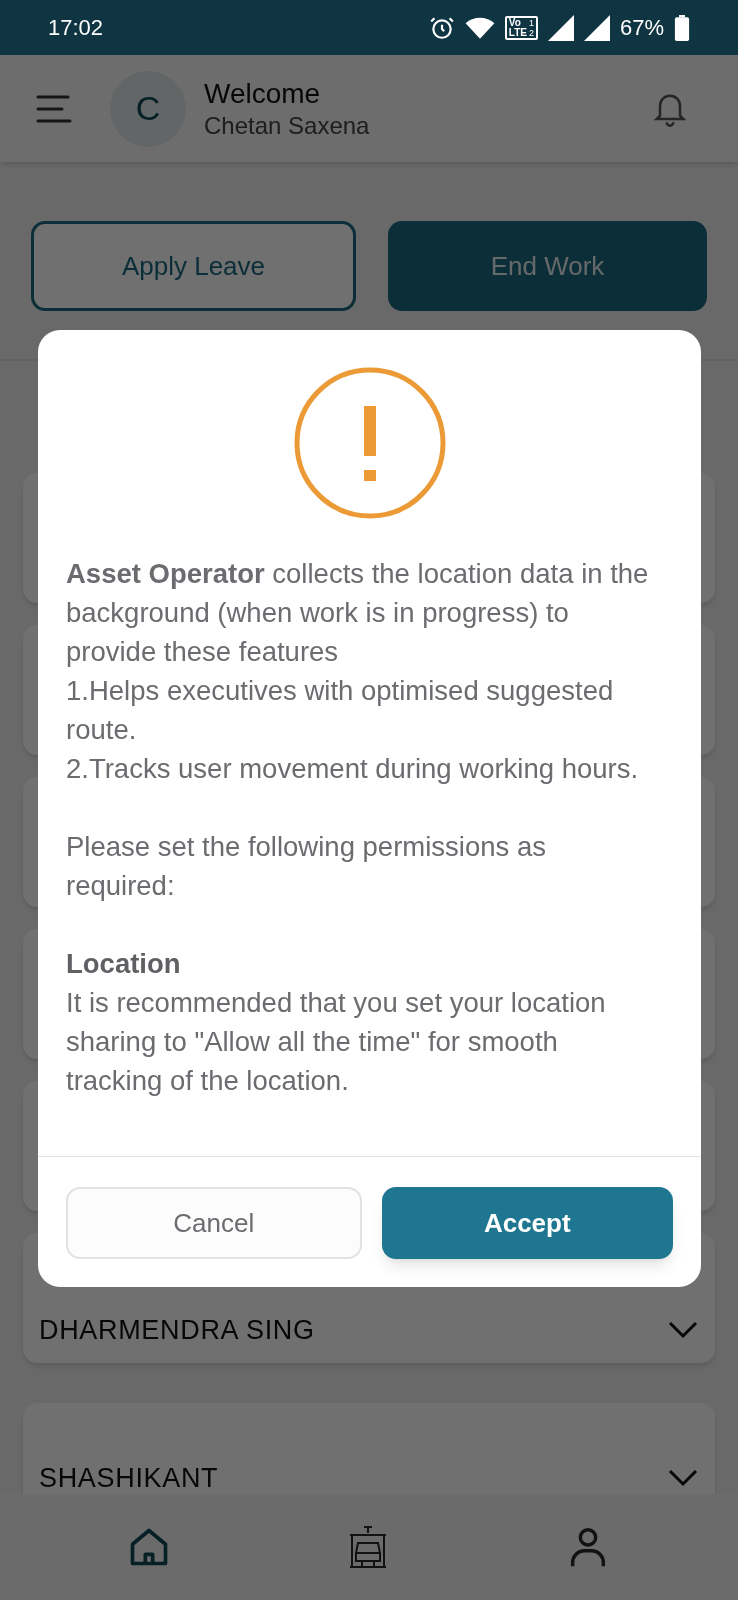 Image resolution: width=738 pixels, height=1600 pixels. What do you see at coordinates (193, 266) in the screenshot?
I see `apply-leave-button: Apply Leave` at bounding box center [193, 266].